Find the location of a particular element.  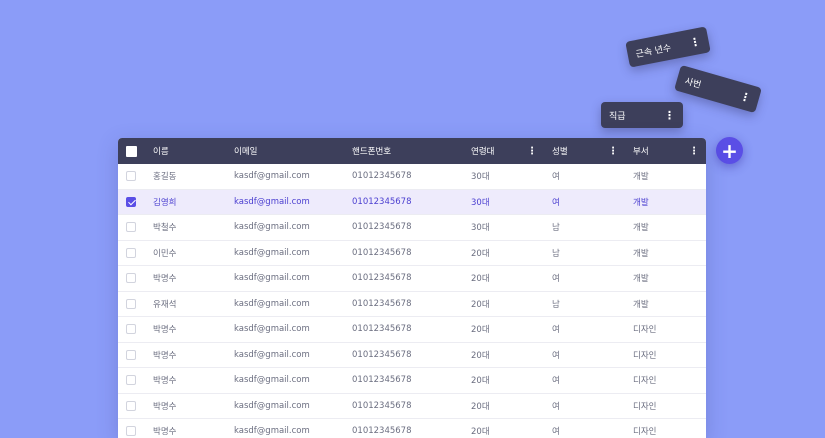

header-sex: 성별 is located at coordinates (560, 152).